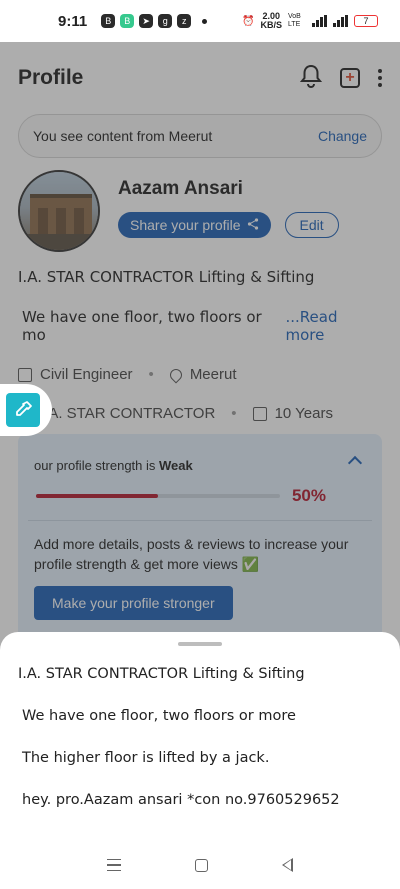 This screenshot has height=889, width=400. I want to click on status-right: ⏰ 2.00 KB/S VoB LTE 7, so click(310, 21).